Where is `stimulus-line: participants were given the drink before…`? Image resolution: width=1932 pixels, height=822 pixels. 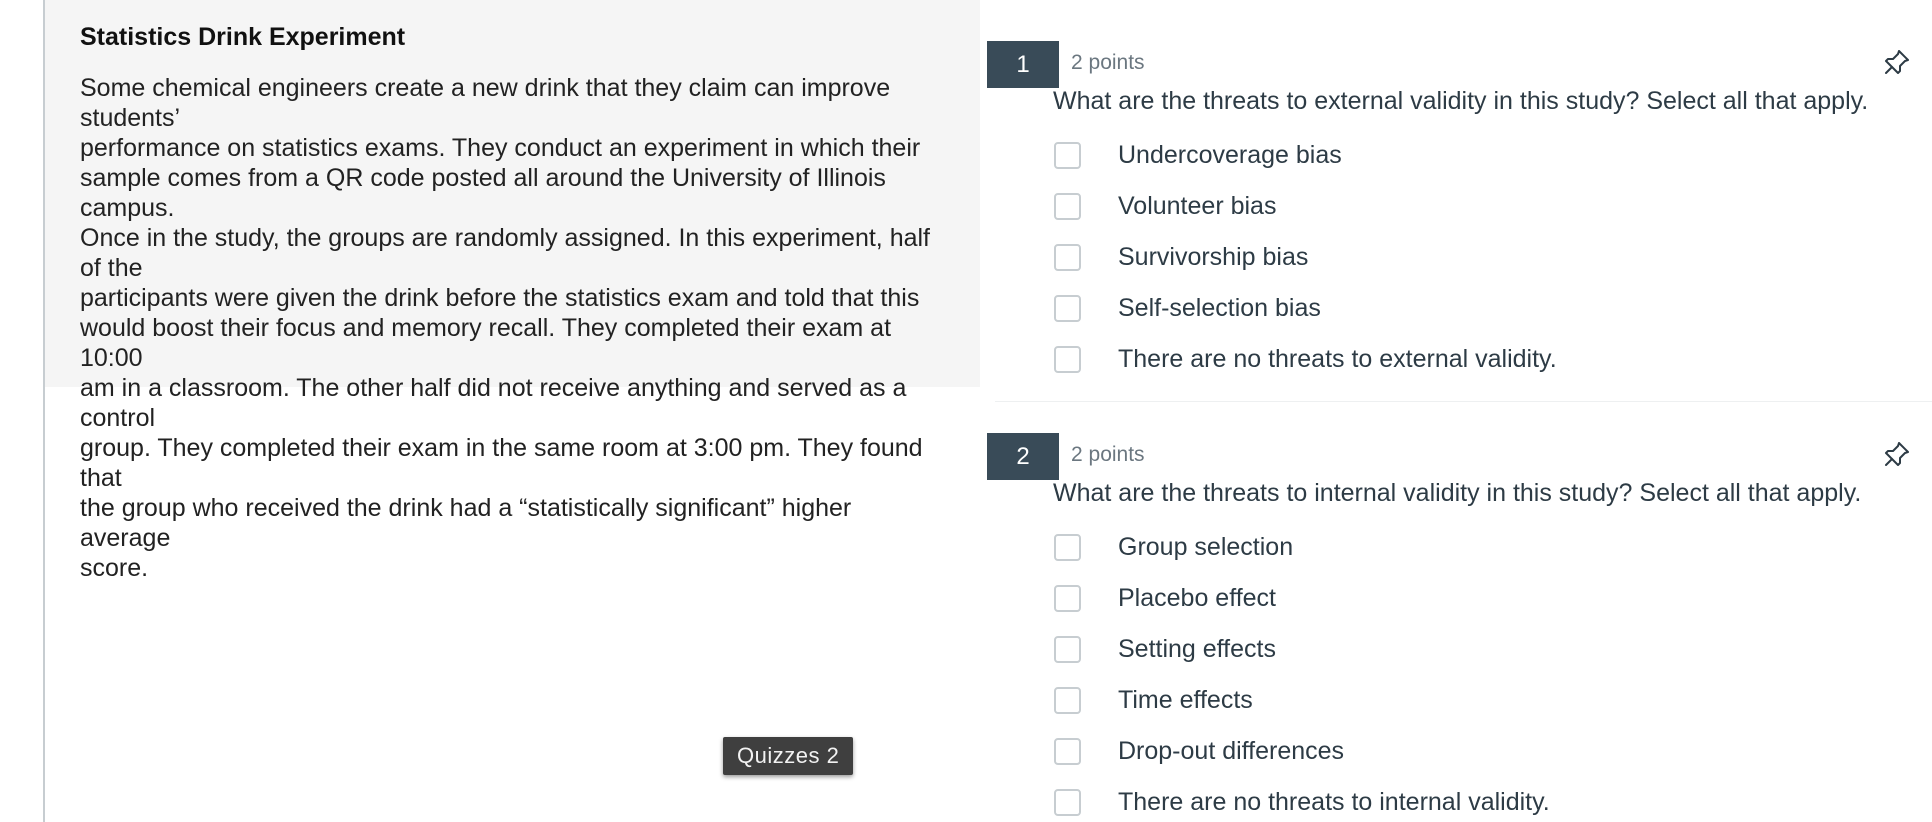
stimulus-line: participants were given the drink before… is located at coordinates (500, 298).